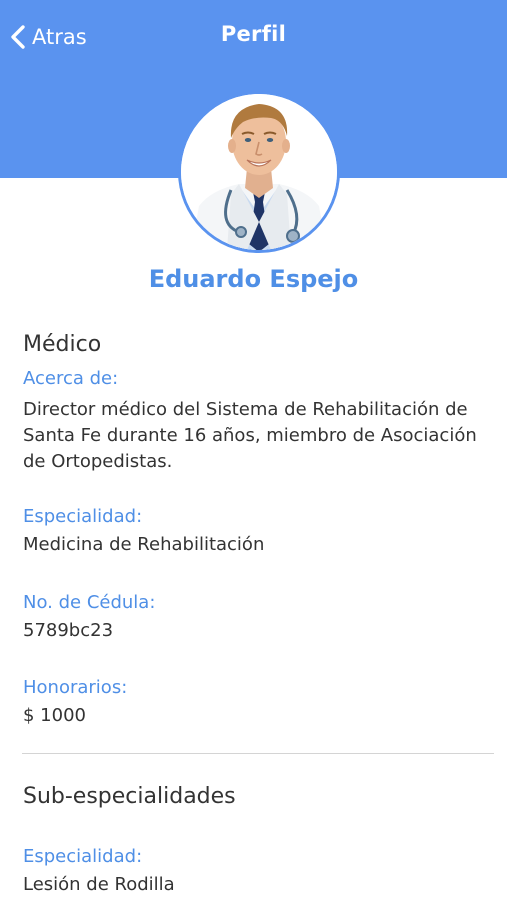  I want to click on section-title-medico: Médico, so click(62, 344).